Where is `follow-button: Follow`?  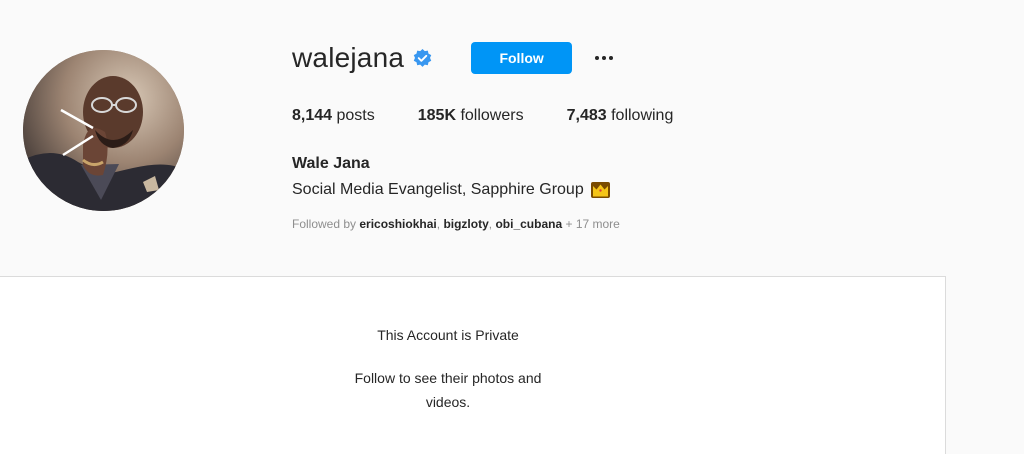 follow-button: Follow is located at coordinates (522, 58).